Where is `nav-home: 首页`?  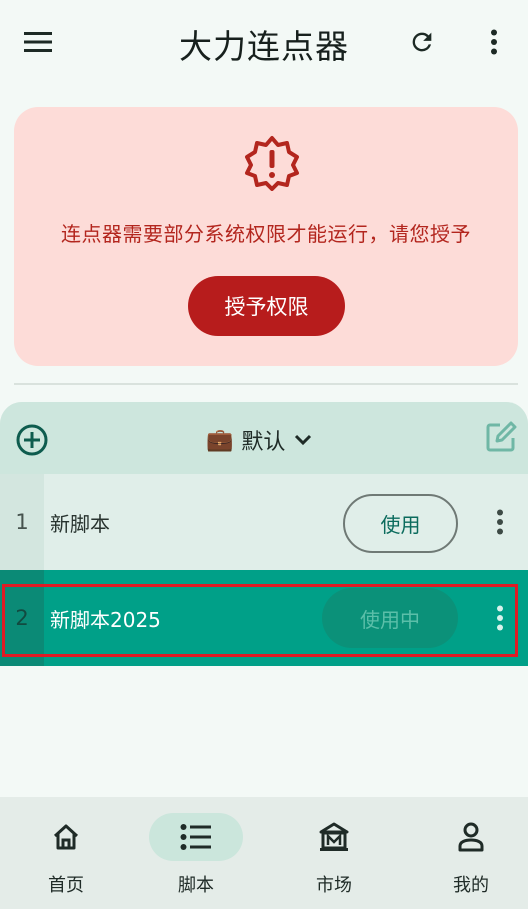 nav-home: 首页 is located at coordinates (66, 853).